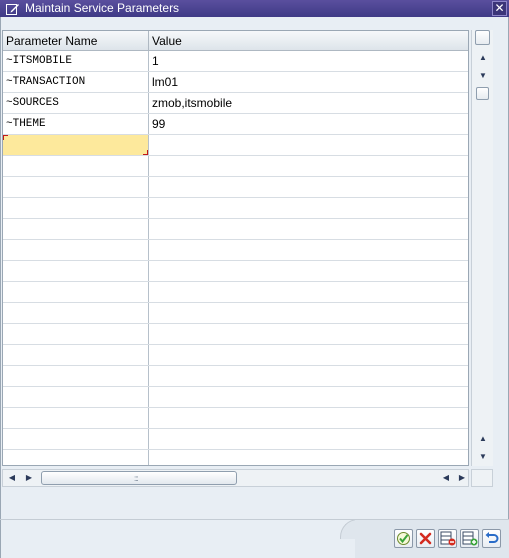 The height and width of the screenshot is (558, 509). I want to click on value-cell: lm01, so click(308, 82).